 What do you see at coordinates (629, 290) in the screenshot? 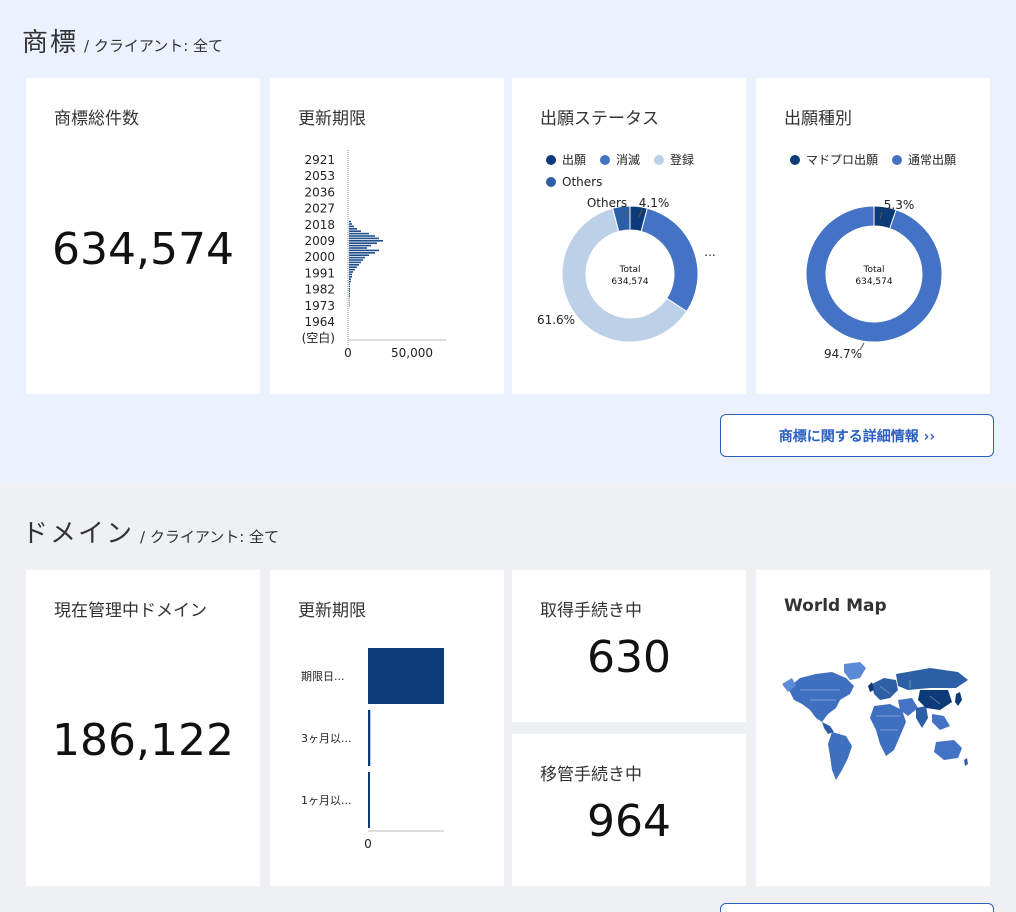
I see `trademark-status-donut: Total 634,574 Others 4.1%... 61.6%` at bounding box center [629, 290].